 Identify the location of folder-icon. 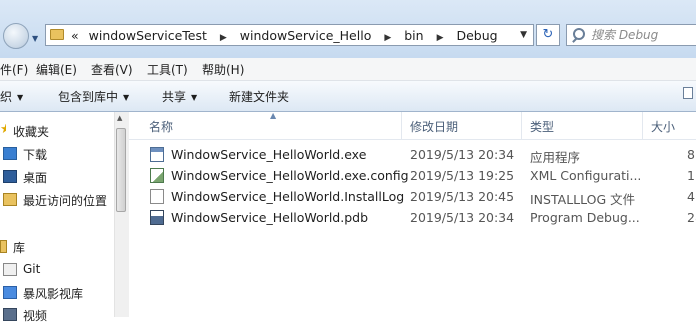
(57, 34).